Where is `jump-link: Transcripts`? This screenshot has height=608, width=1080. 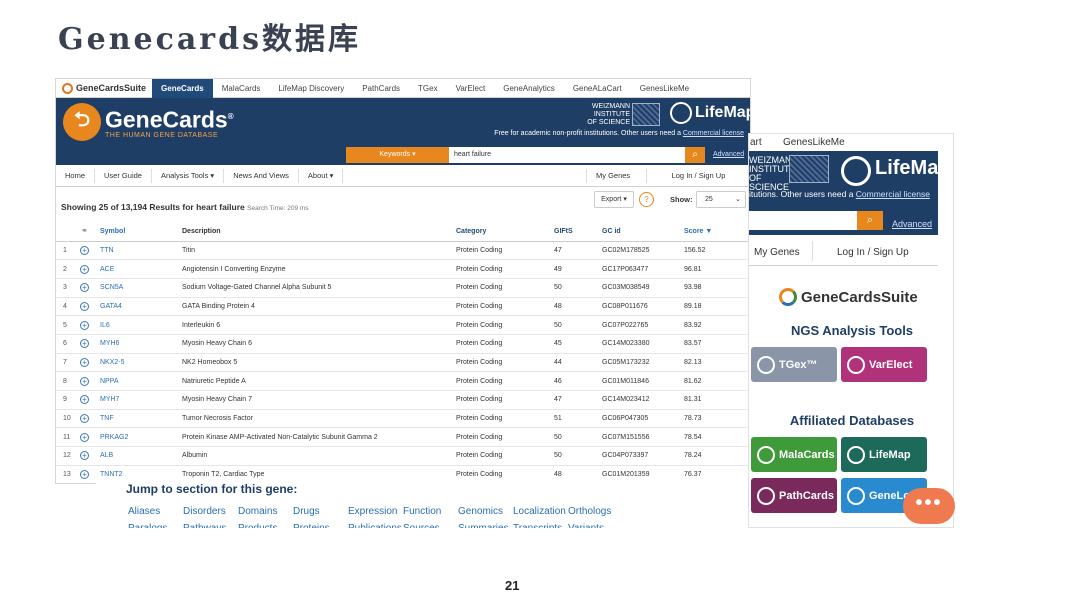
jump-link: Transcripts is located at coordinates (537, 525).